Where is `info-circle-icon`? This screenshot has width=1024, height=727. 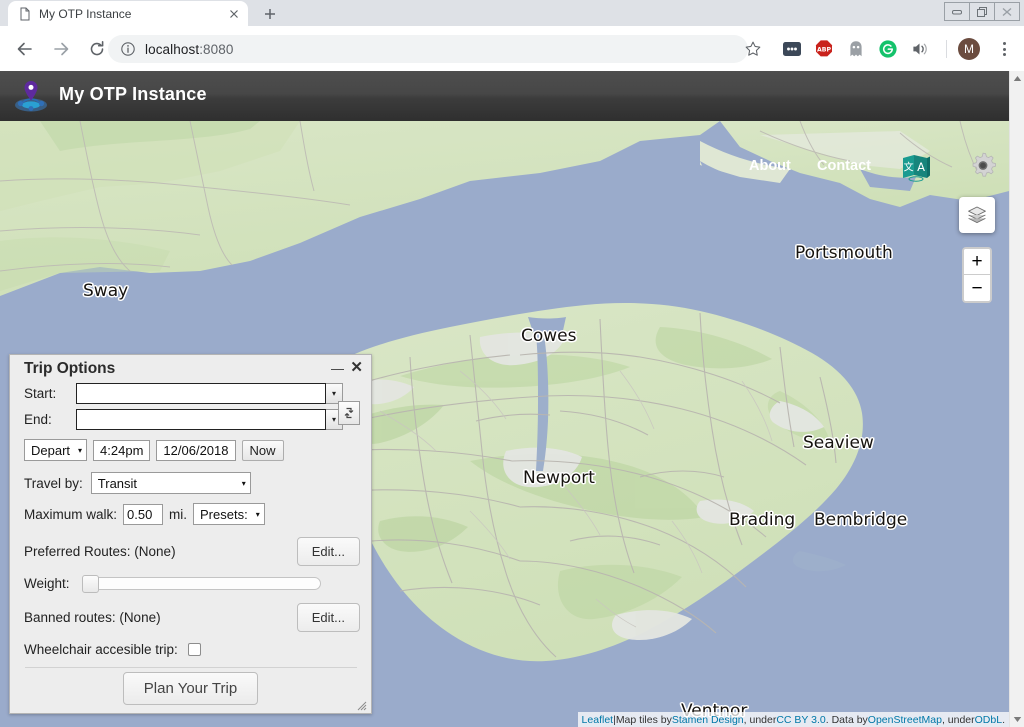 info-circle-icon is located at coordinates (128, 49).